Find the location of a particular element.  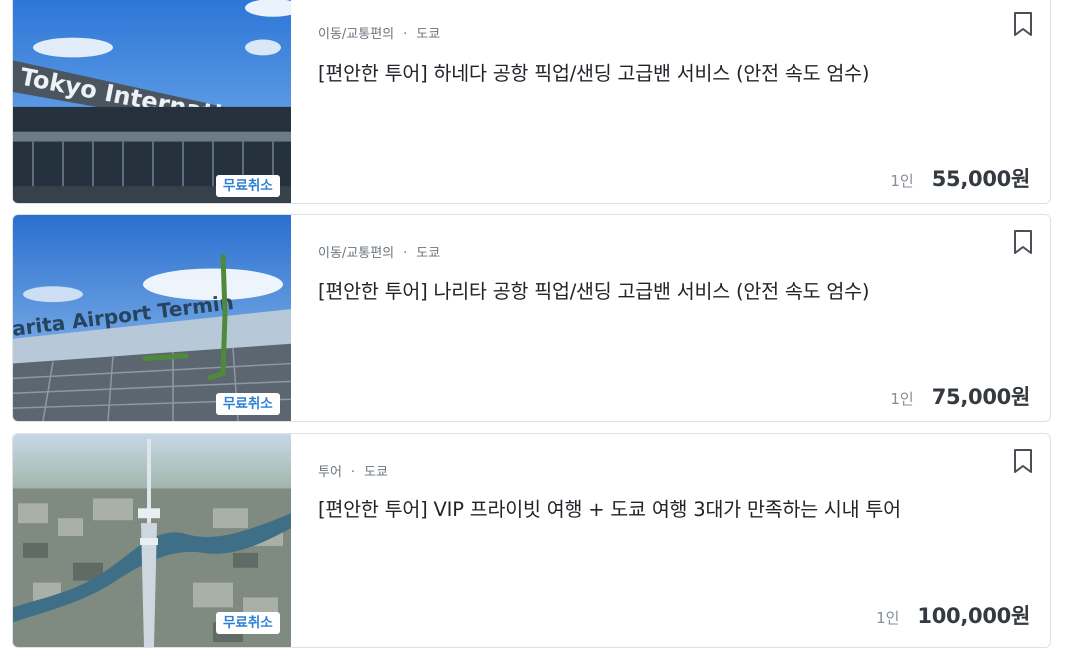

price-value: 55,000원 is located at coordinates (981, 179).